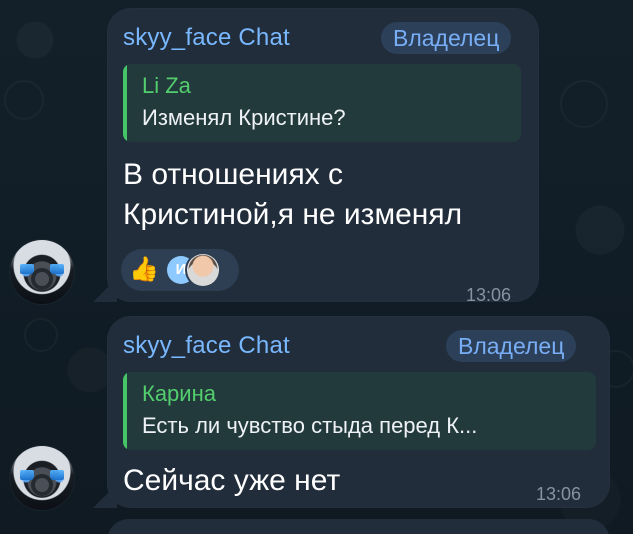 The height and width of the screenshot is (534, 633). Describe the element at coordinates (358, 526) in the screenshot. I see `next-message-preview` at that location.